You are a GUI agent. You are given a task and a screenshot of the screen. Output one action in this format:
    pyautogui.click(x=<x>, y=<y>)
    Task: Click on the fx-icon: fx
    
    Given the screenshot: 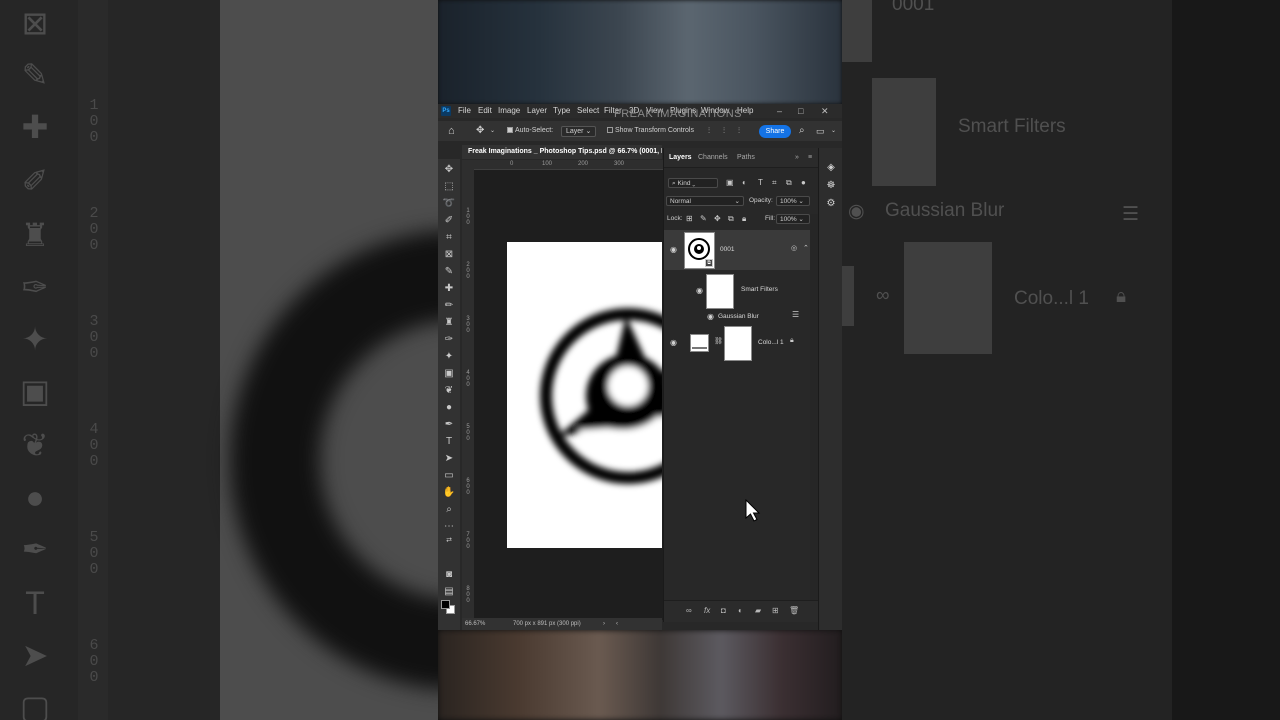 What is the action you would take?
    pyautogui.click(x=707, y=610)
    